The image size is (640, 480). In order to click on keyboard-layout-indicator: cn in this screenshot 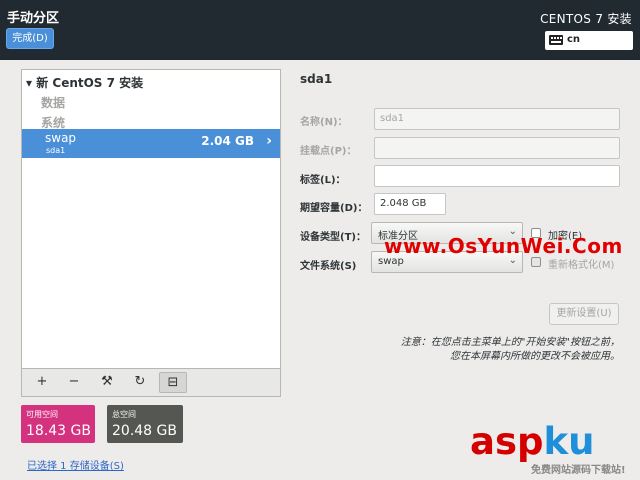, I will do `click(589, 40)`.